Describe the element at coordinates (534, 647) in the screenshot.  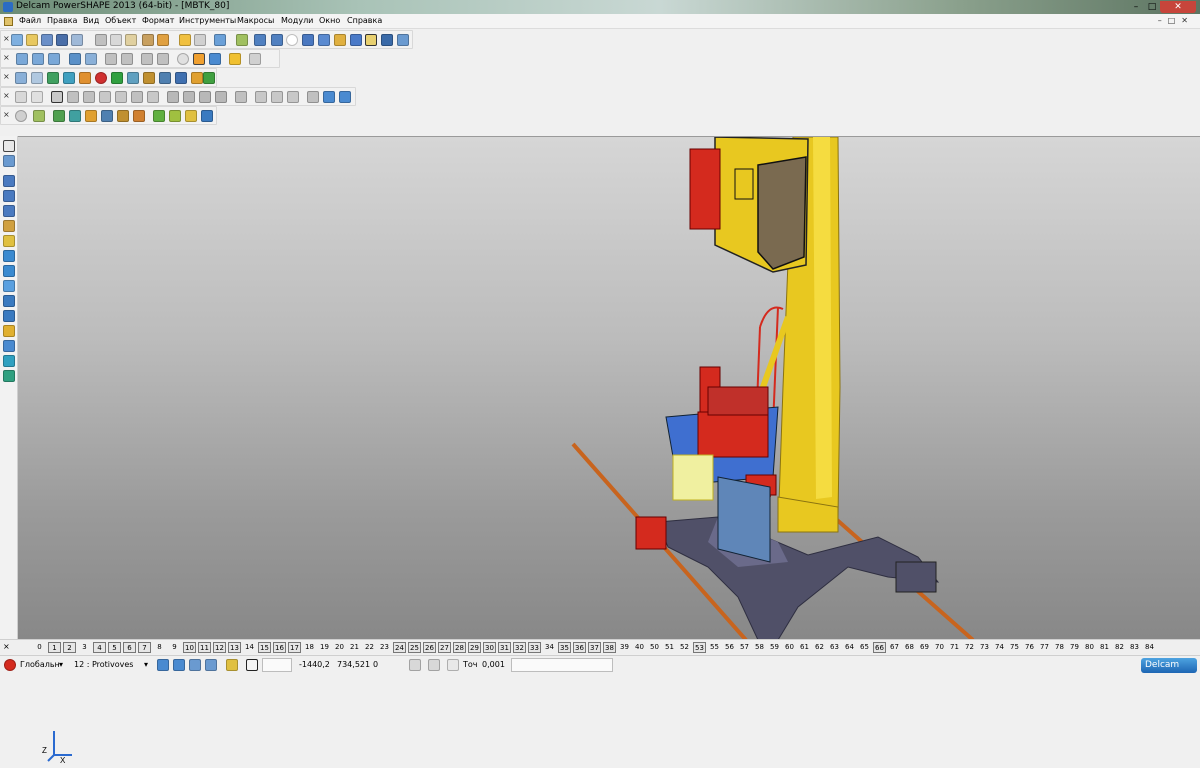
I see `level-33: 33` at that location.